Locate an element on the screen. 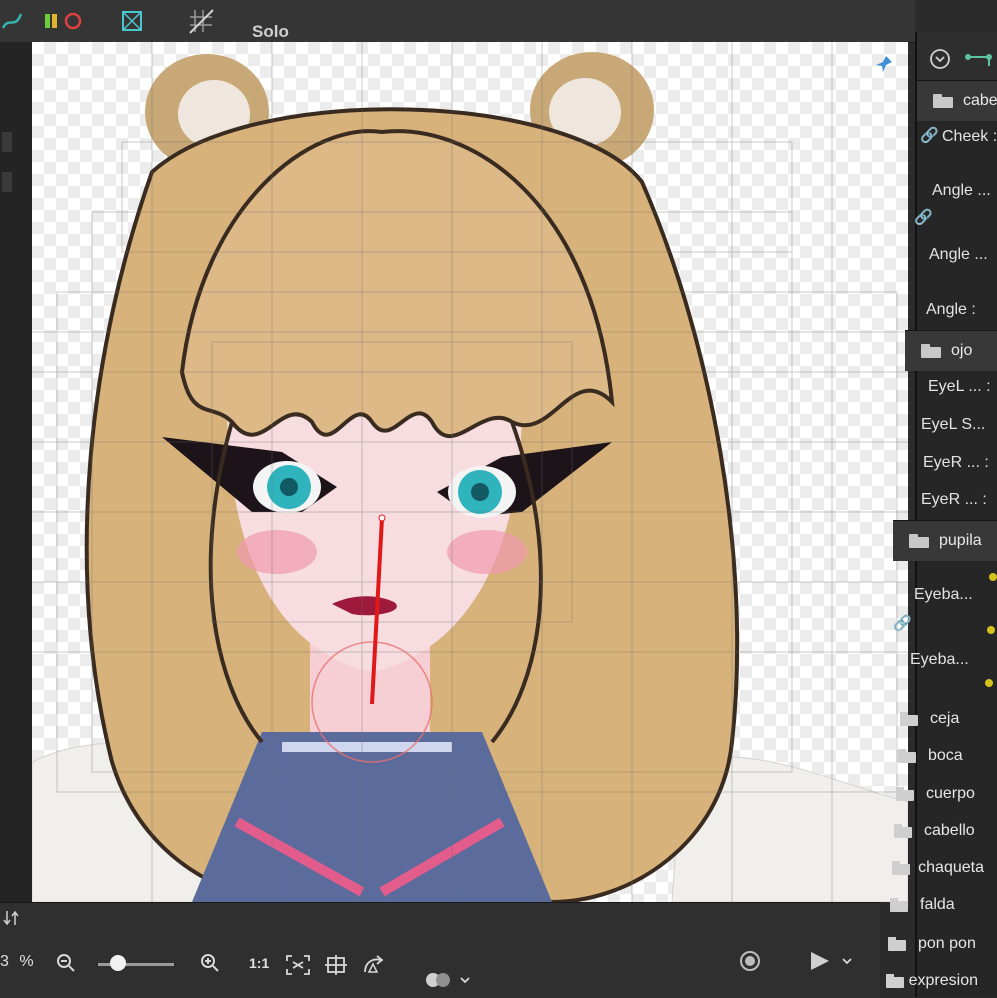 The image size is (997, 998). folder-expresion: expresion is located at coordinates (932, 981).